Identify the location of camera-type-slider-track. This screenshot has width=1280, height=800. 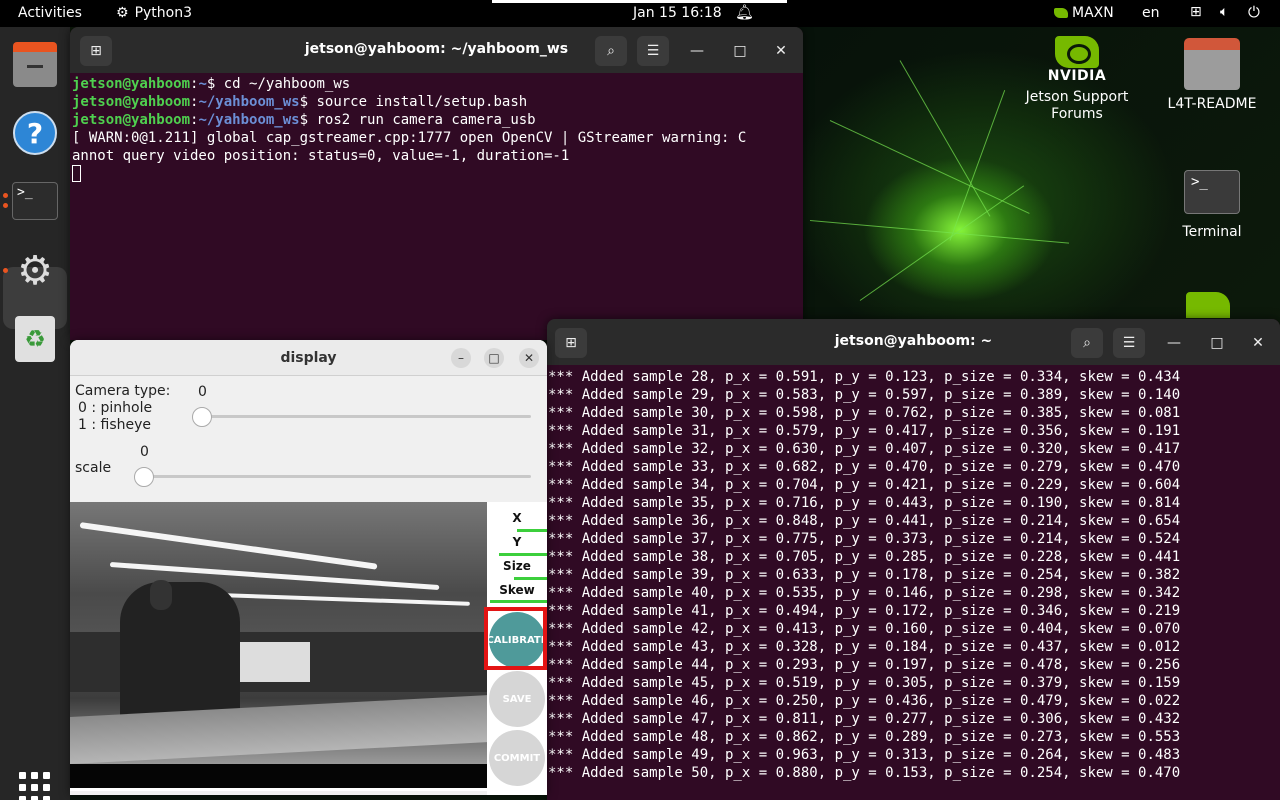
(366, 416).